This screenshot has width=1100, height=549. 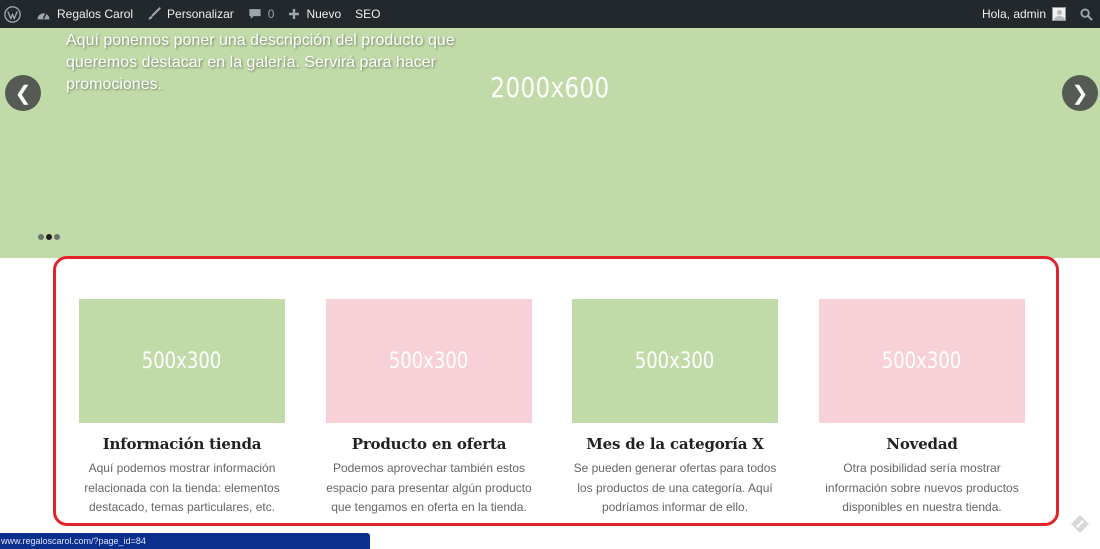 I want to click on customize-link: Personalizar, so click(x=190, y=14).